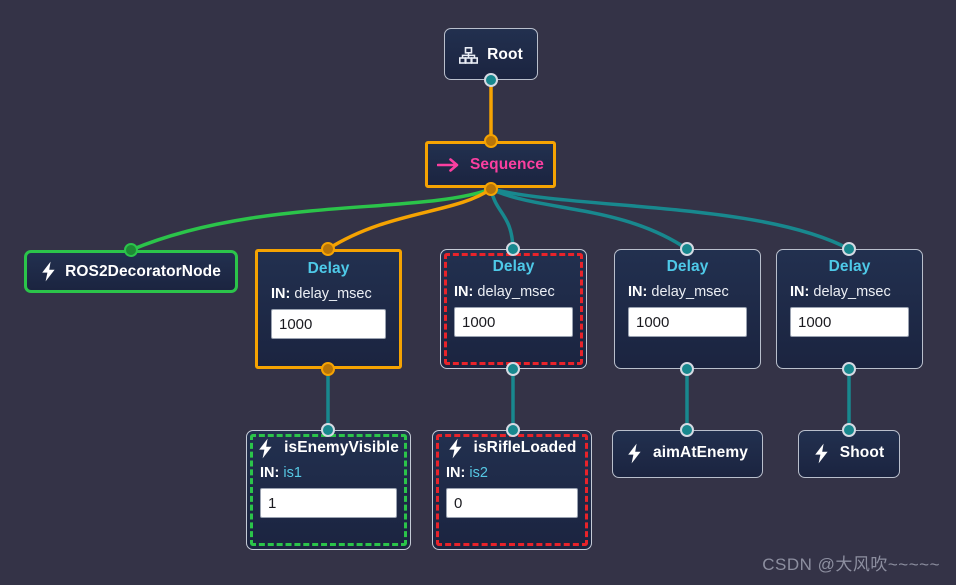 The height and width of the screenshot is (585, 956). Describe the element at coordinates (328, 369) in the screenshot. I see `port-delay-1-out` at that location.